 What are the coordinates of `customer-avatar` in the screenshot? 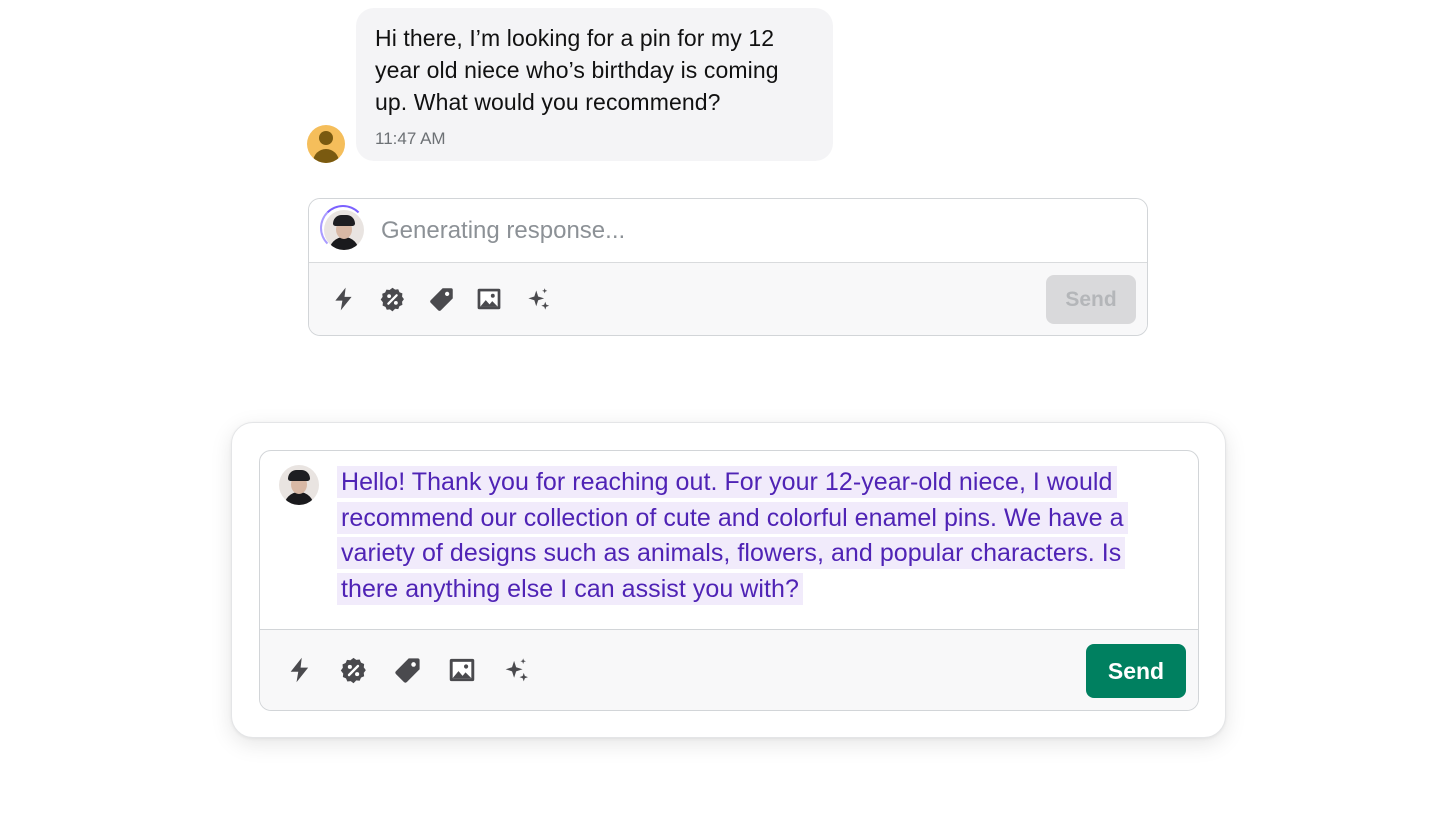 It's located at (326, 144).